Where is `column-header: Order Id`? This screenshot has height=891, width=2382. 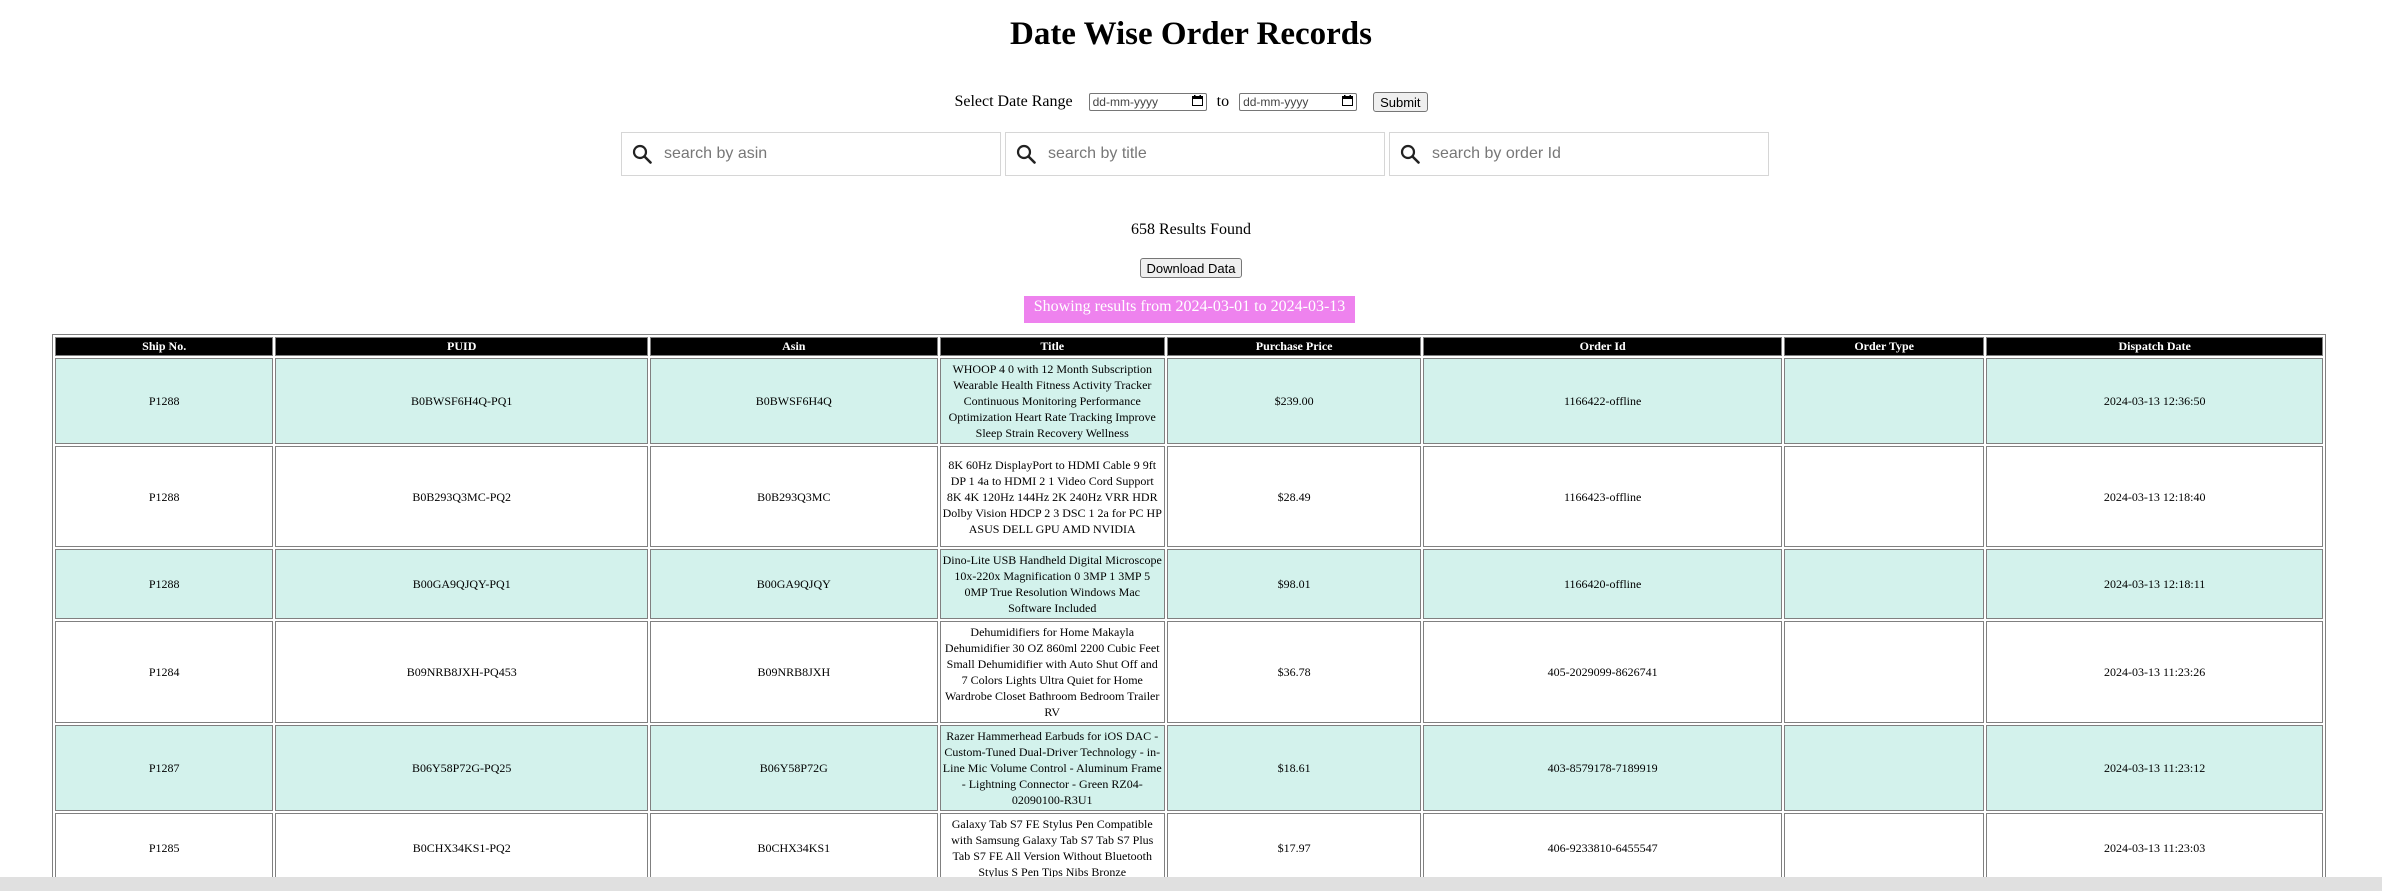 column-header: Order Id is located at coordinates (1602, 346).